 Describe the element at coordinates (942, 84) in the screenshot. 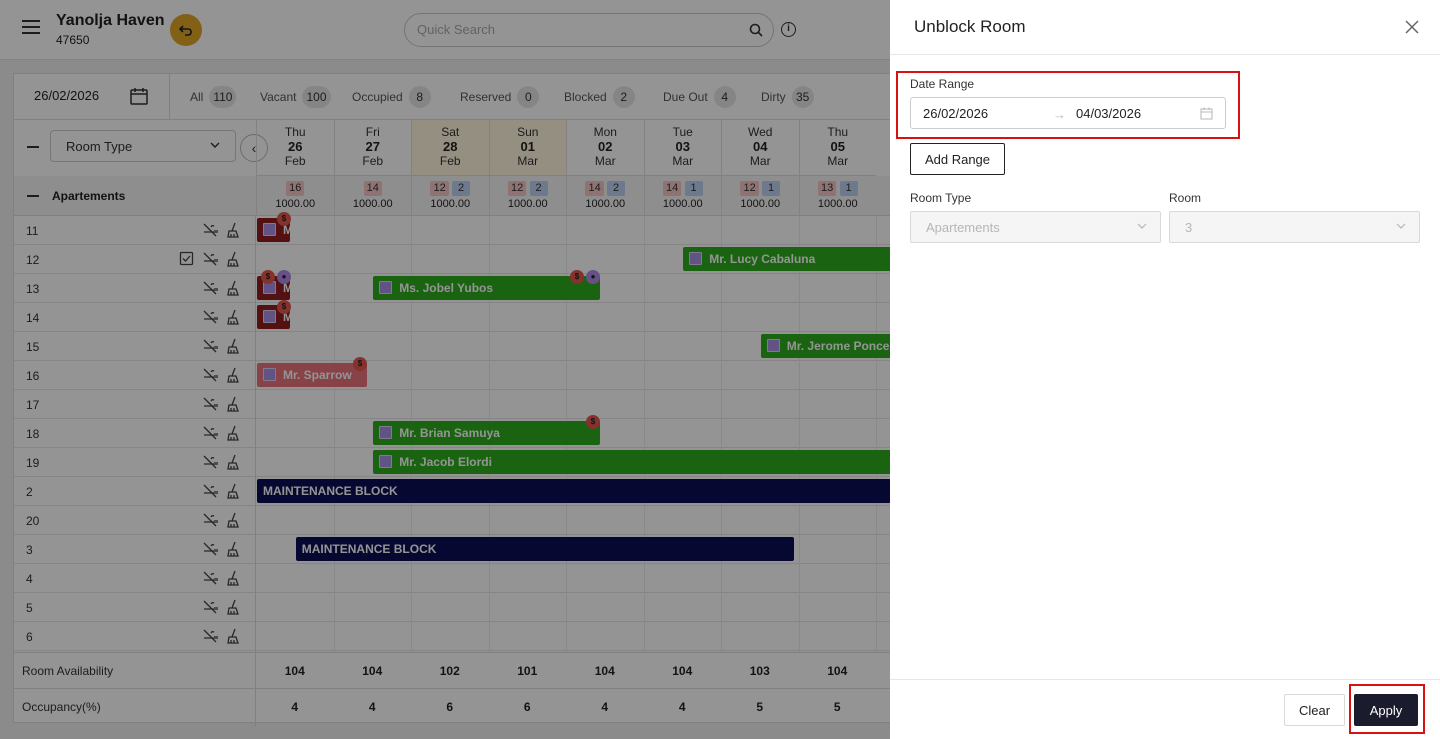

I see `date-range-label: Date Range` at that location.